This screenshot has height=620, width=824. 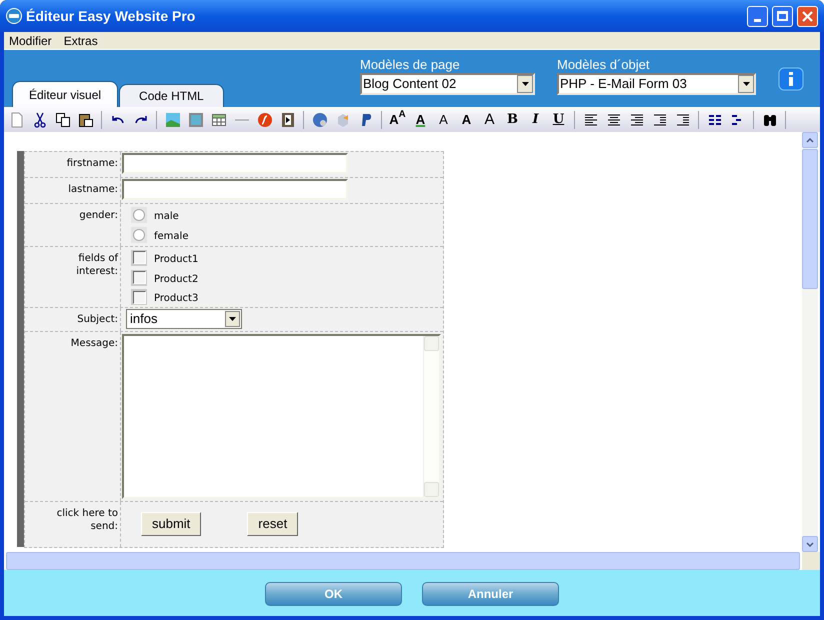 What do you see at coordinates (512, 120) in the screenshot?
I see `bold-button: B` at bounding box center [512, 120].